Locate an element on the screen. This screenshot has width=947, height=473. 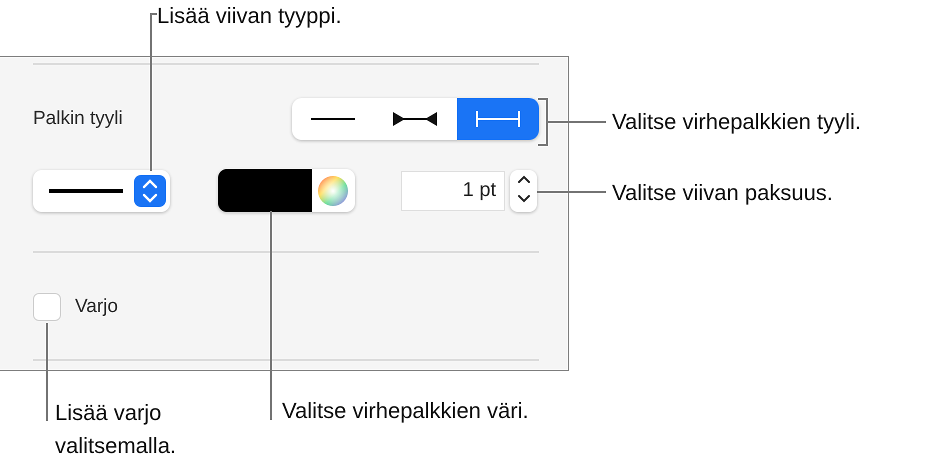
shadow-checkbox is located at coordinates (47, 307).